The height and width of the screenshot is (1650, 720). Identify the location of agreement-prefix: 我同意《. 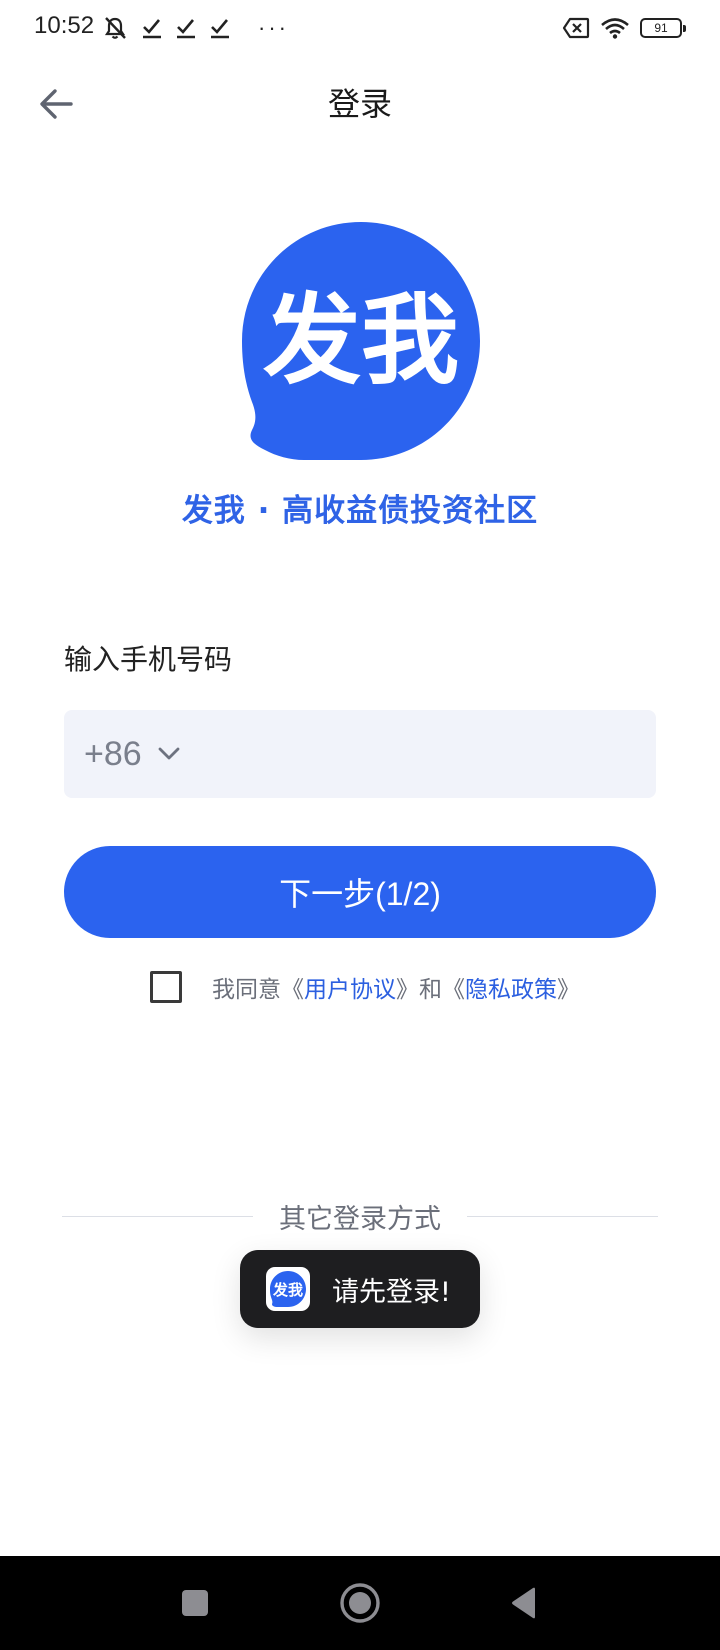
(258, 990).